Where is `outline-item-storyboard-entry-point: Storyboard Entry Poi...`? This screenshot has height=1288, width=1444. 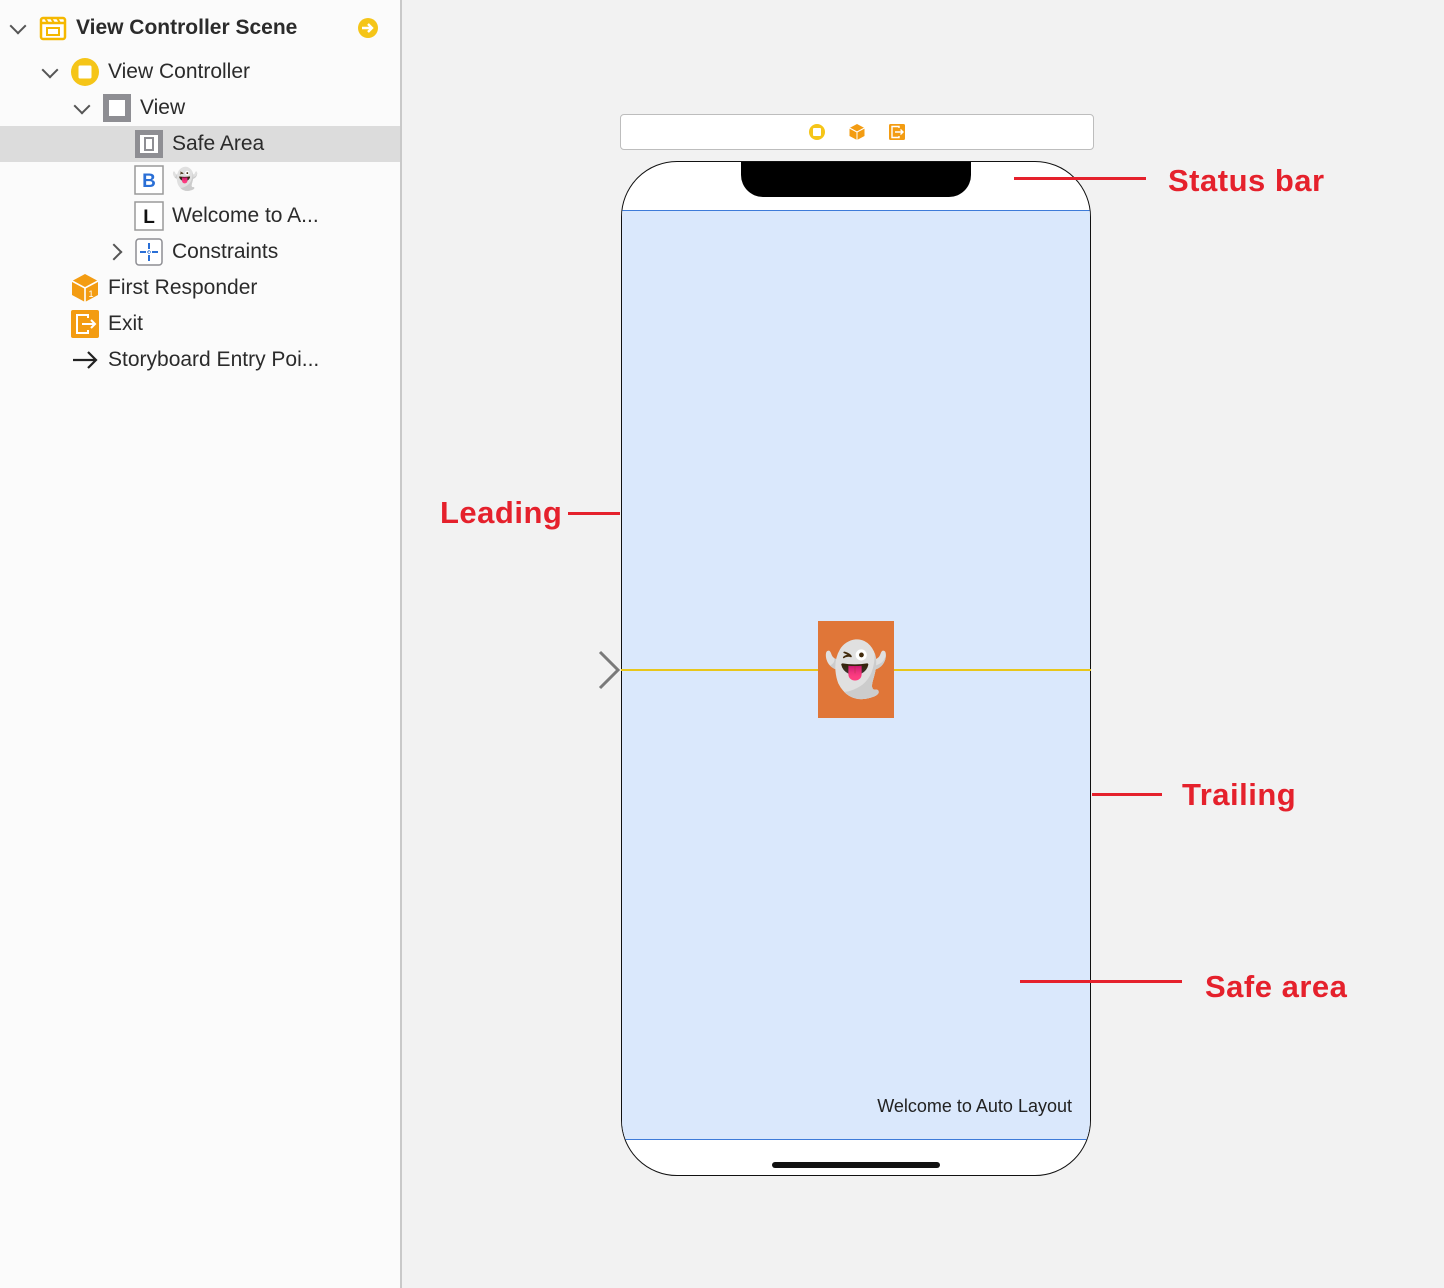
outline-item-storyboard-entry-point: Storyboard Entry Poi... is located at coordinates (200, 360).